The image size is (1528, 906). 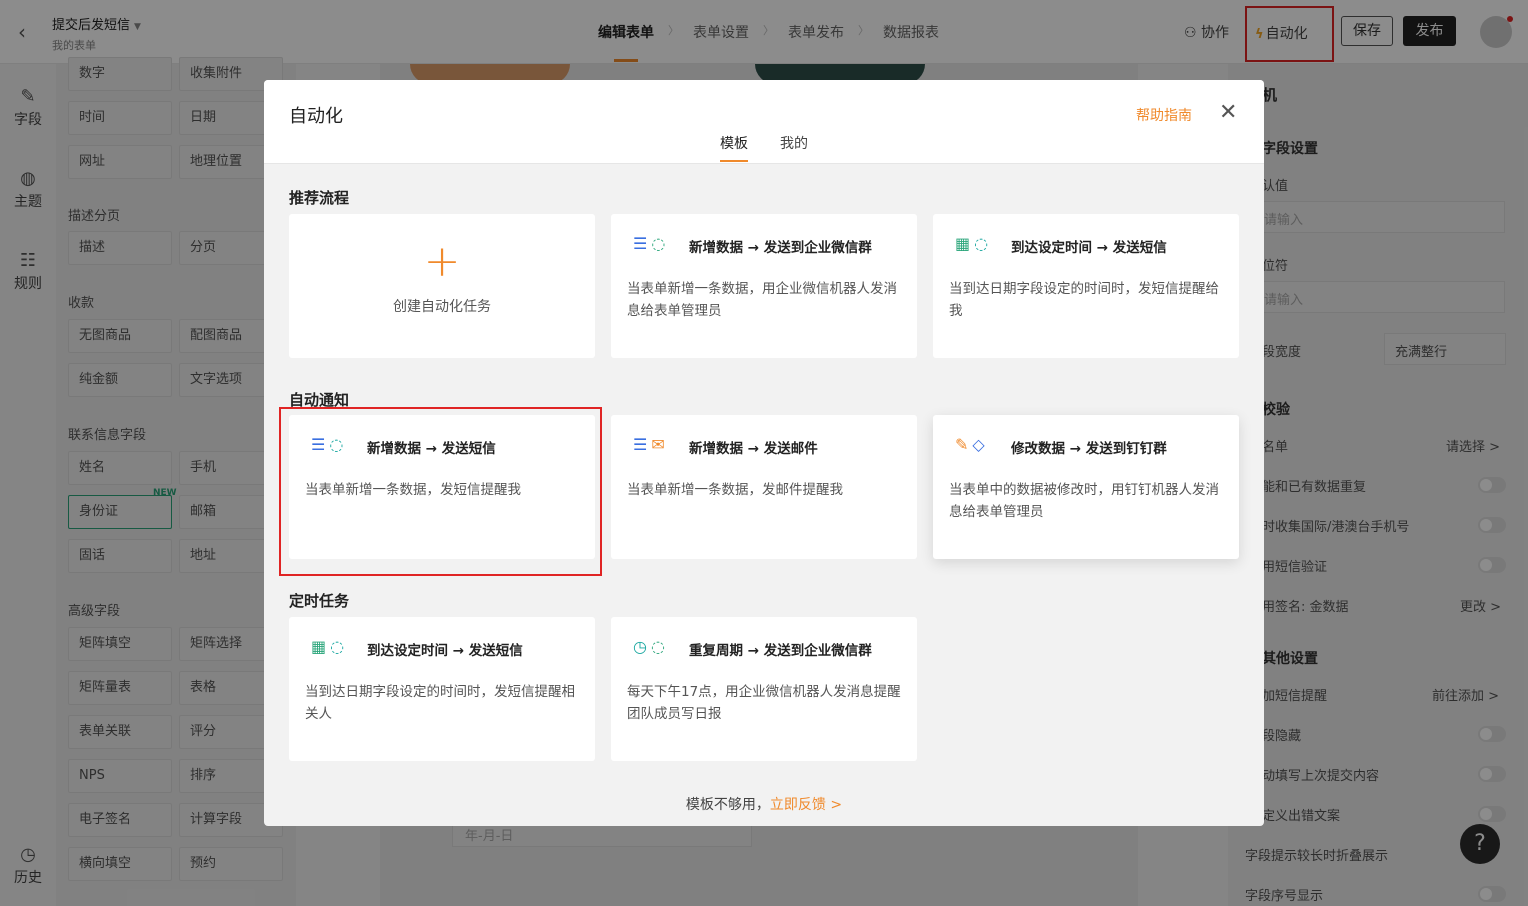 I want to click on create-task-card: + 创建自动化任务, so click(x=442, y=286).